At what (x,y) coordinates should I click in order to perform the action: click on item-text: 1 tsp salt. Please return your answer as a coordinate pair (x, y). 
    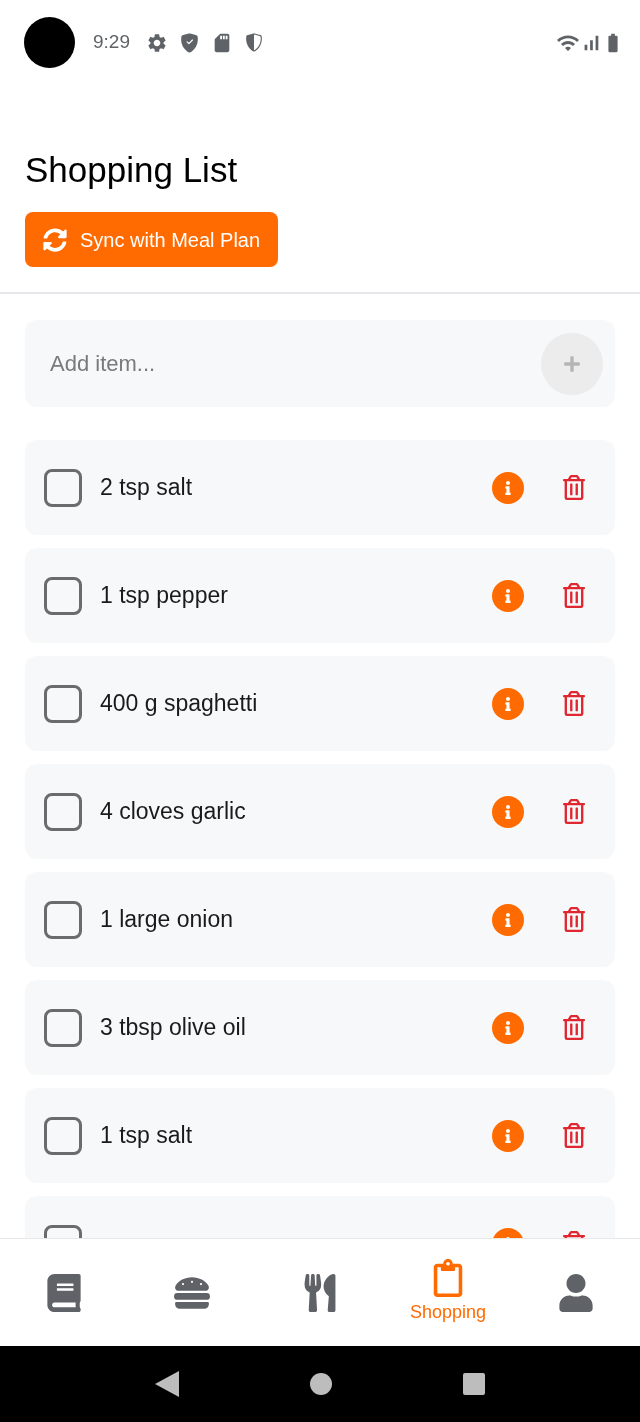
    Looking at the image, I should click on (146, 1135).